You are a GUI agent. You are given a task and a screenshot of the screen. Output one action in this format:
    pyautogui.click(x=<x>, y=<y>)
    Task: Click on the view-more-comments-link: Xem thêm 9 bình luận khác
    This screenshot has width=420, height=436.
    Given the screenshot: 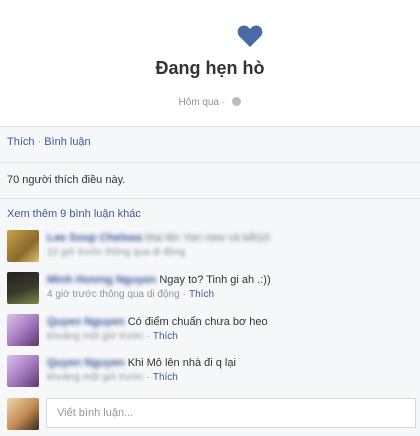 What is the action you would take?
    pyautogui.click(x=74, y=214)
    